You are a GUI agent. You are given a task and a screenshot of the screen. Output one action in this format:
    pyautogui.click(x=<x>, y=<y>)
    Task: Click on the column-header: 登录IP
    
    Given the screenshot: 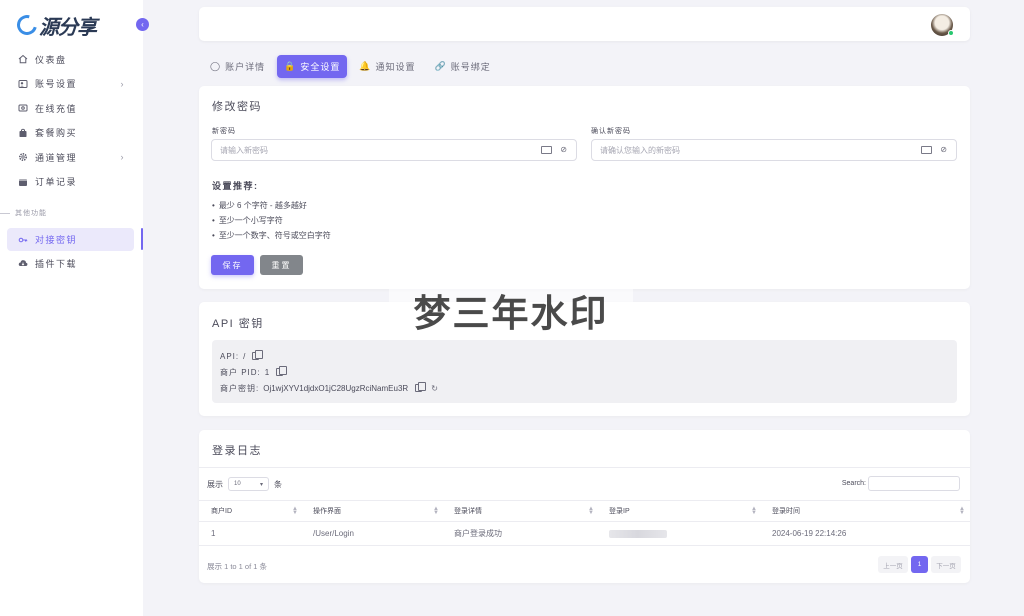 What is the action you would take?
    pyautogui.click(x=619, y=511)
    